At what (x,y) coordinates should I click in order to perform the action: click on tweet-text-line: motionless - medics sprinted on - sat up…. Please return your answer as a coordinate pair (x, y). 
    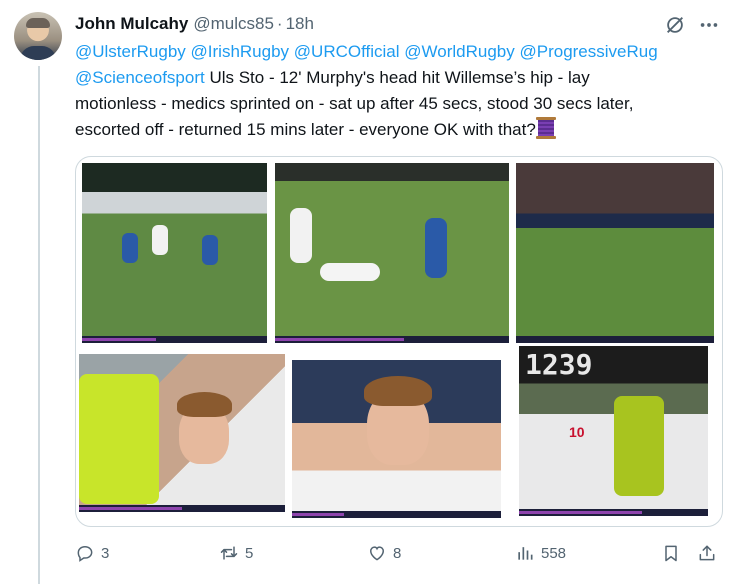
    Looking at the image, I should click on (410, 104).